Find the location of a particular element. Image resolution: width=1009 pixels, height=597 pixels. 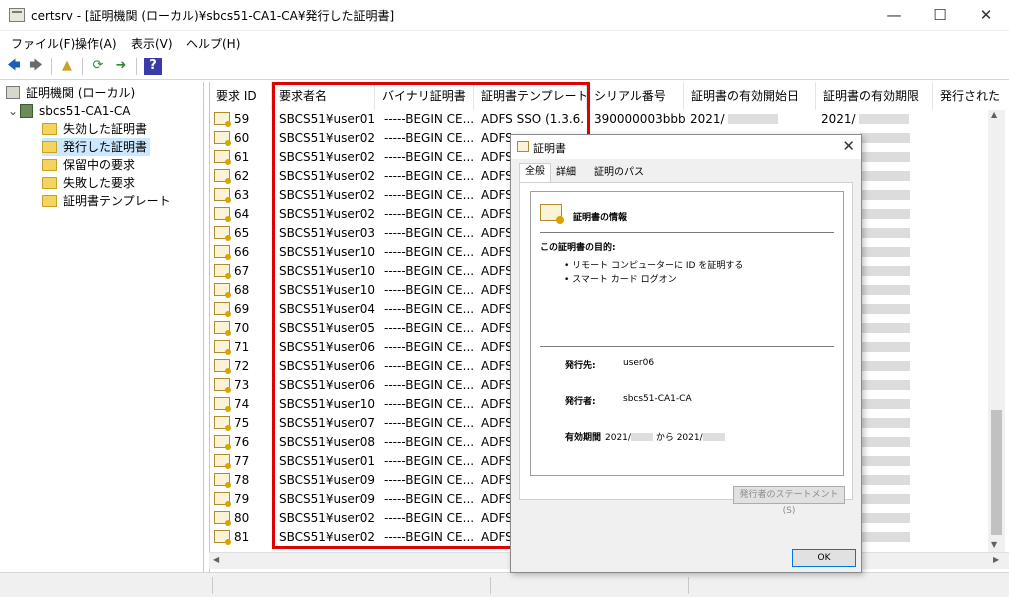

row-requester: SBCS51¥user06 is located at coordinates (327, 385).